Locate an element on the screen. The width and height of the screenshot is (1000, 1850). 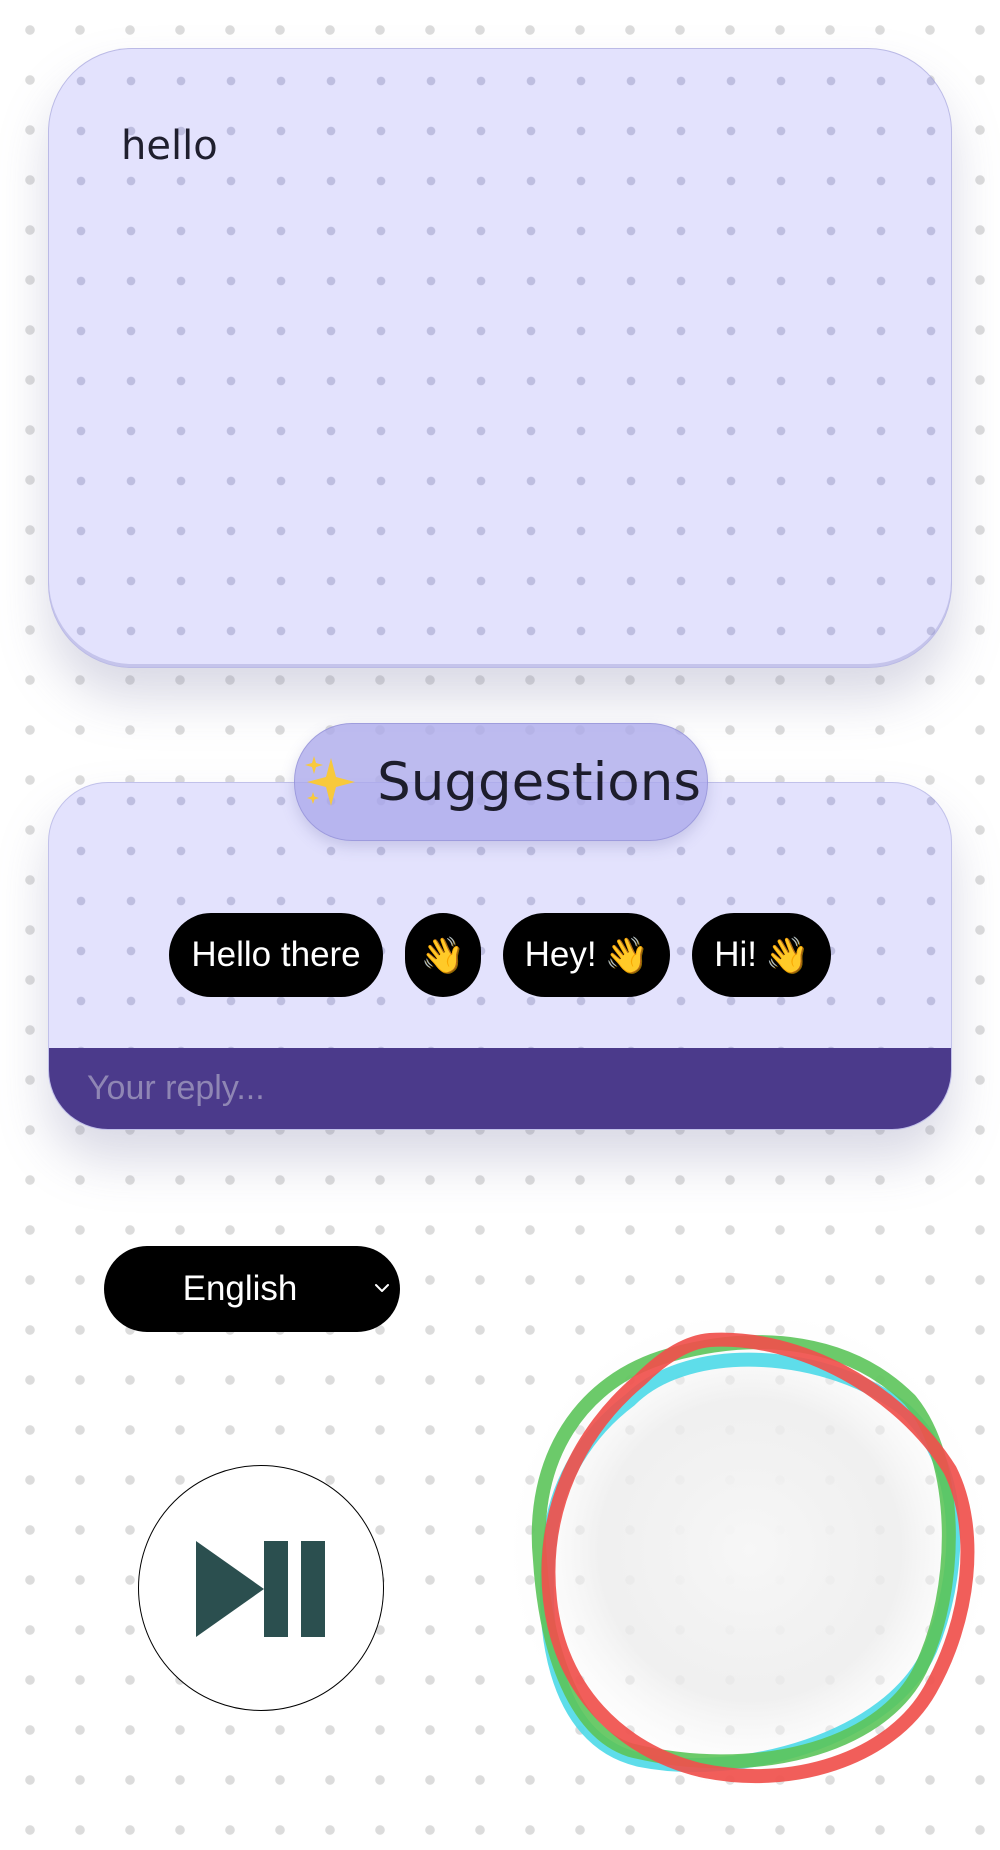
language-select: English is located at coordinates (252, 1289).